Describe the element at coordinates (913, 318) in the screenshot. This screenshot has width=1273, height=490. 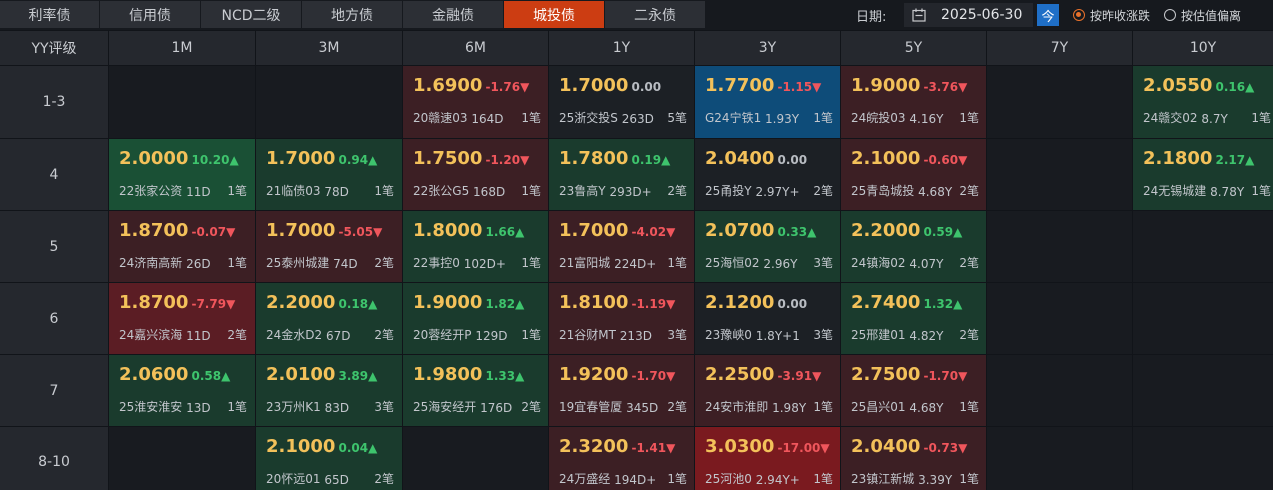
I see `quote-cell: 2.7400 1.32▲ 25邢建01 4.82Y 2笔` at that location.